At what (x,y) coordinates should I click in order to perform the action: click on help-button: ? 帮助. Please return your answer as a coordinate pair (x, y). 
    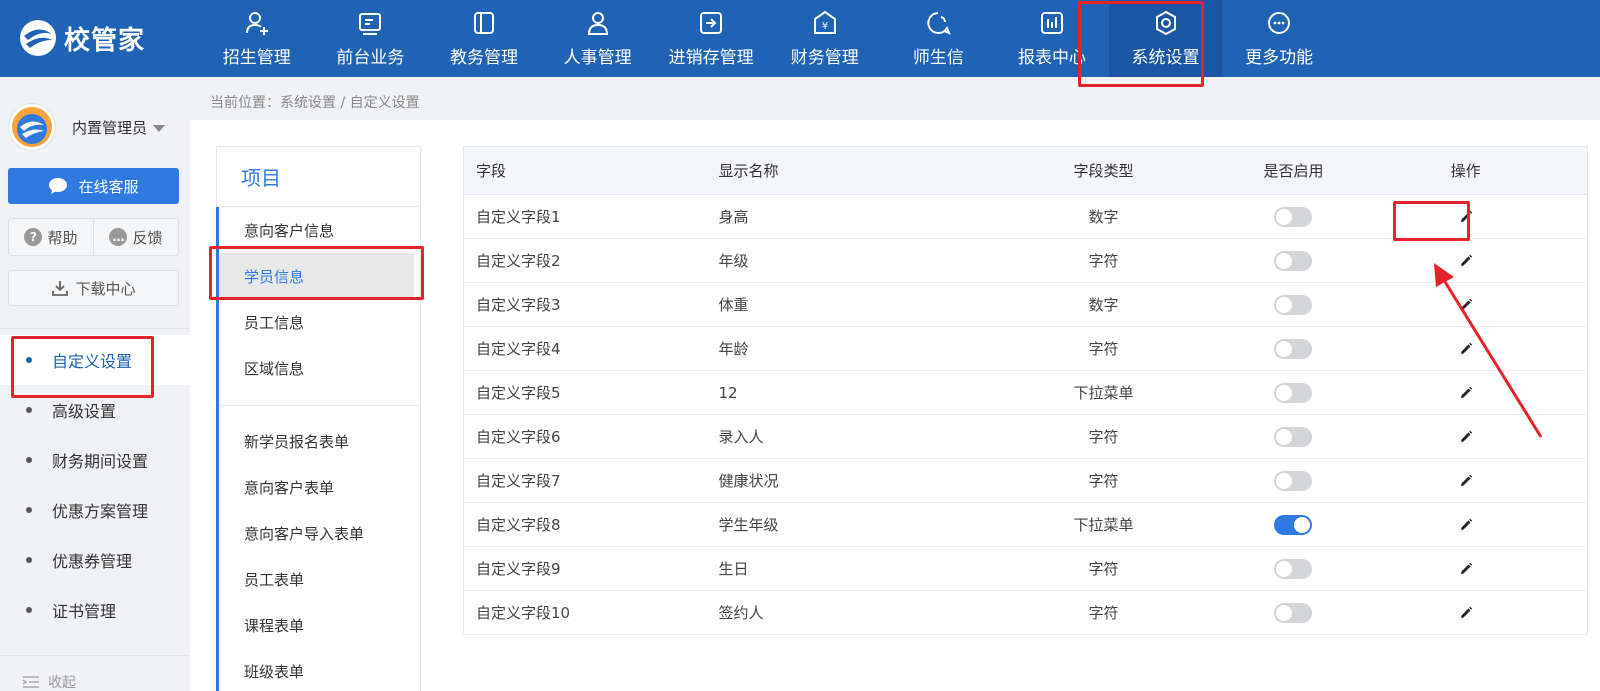
    Looking at the image, I should click on (51, 237).